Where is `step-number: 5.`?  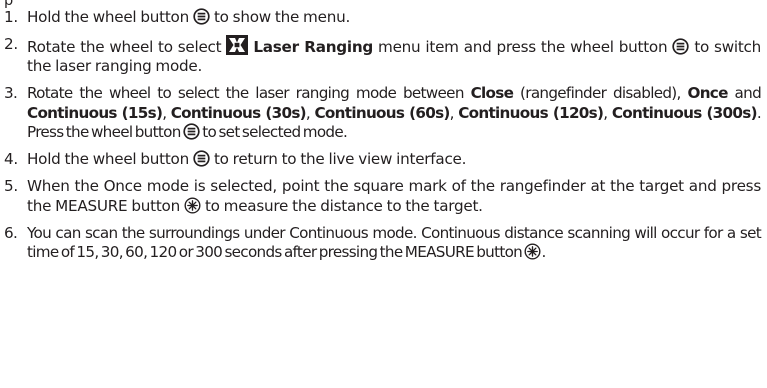 step-number: 5. is located at coordinates (11, 186).